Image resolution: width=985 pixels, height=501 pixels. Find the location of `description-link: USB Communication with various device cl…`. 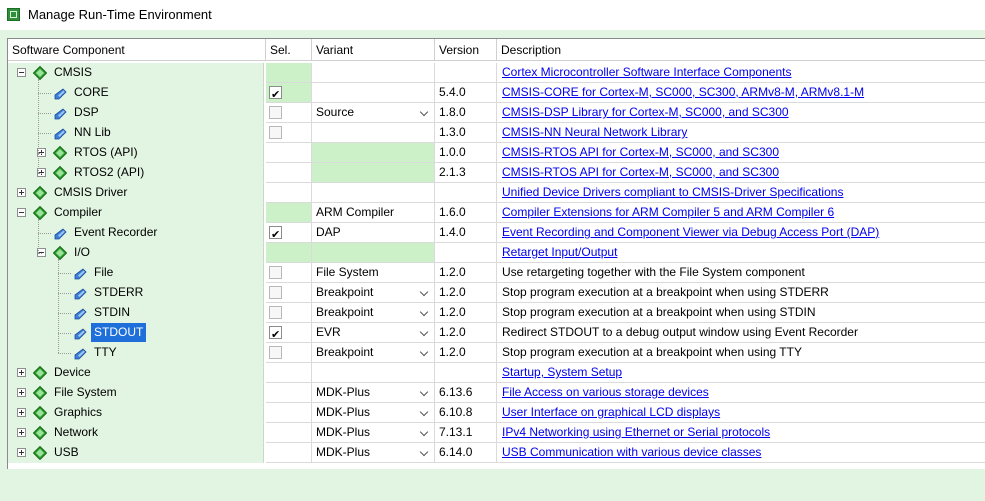

description-link: USB Communication with various device cl… is located at coordinates (631, 452).